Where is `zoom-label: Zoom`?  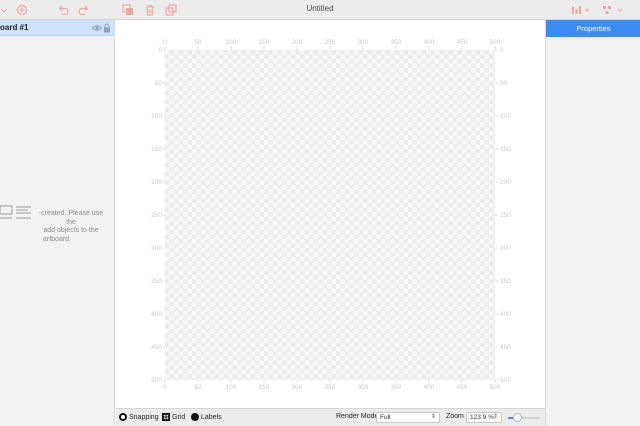
zoom-label: Zoom is located at coordinates (455, 416).